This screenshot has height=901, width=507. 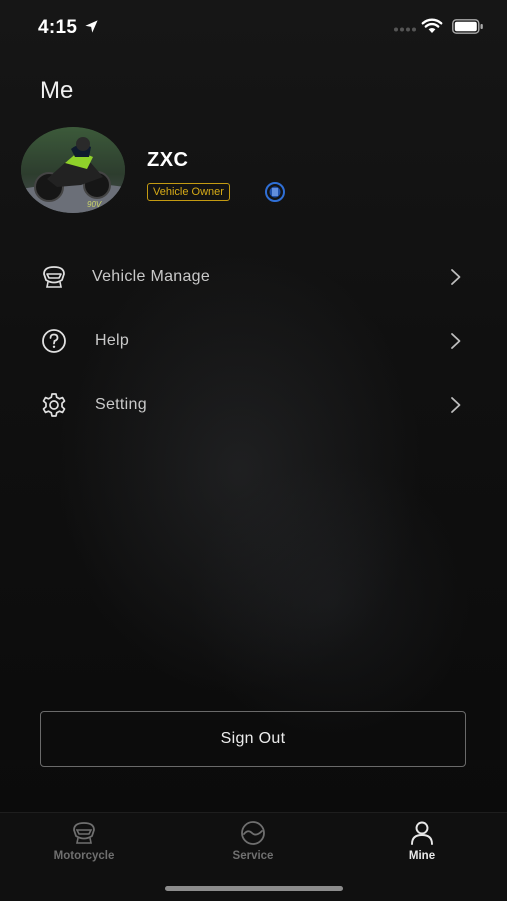 I want to click on sign-out-button: Sign Out, so click(x=253, y=739).